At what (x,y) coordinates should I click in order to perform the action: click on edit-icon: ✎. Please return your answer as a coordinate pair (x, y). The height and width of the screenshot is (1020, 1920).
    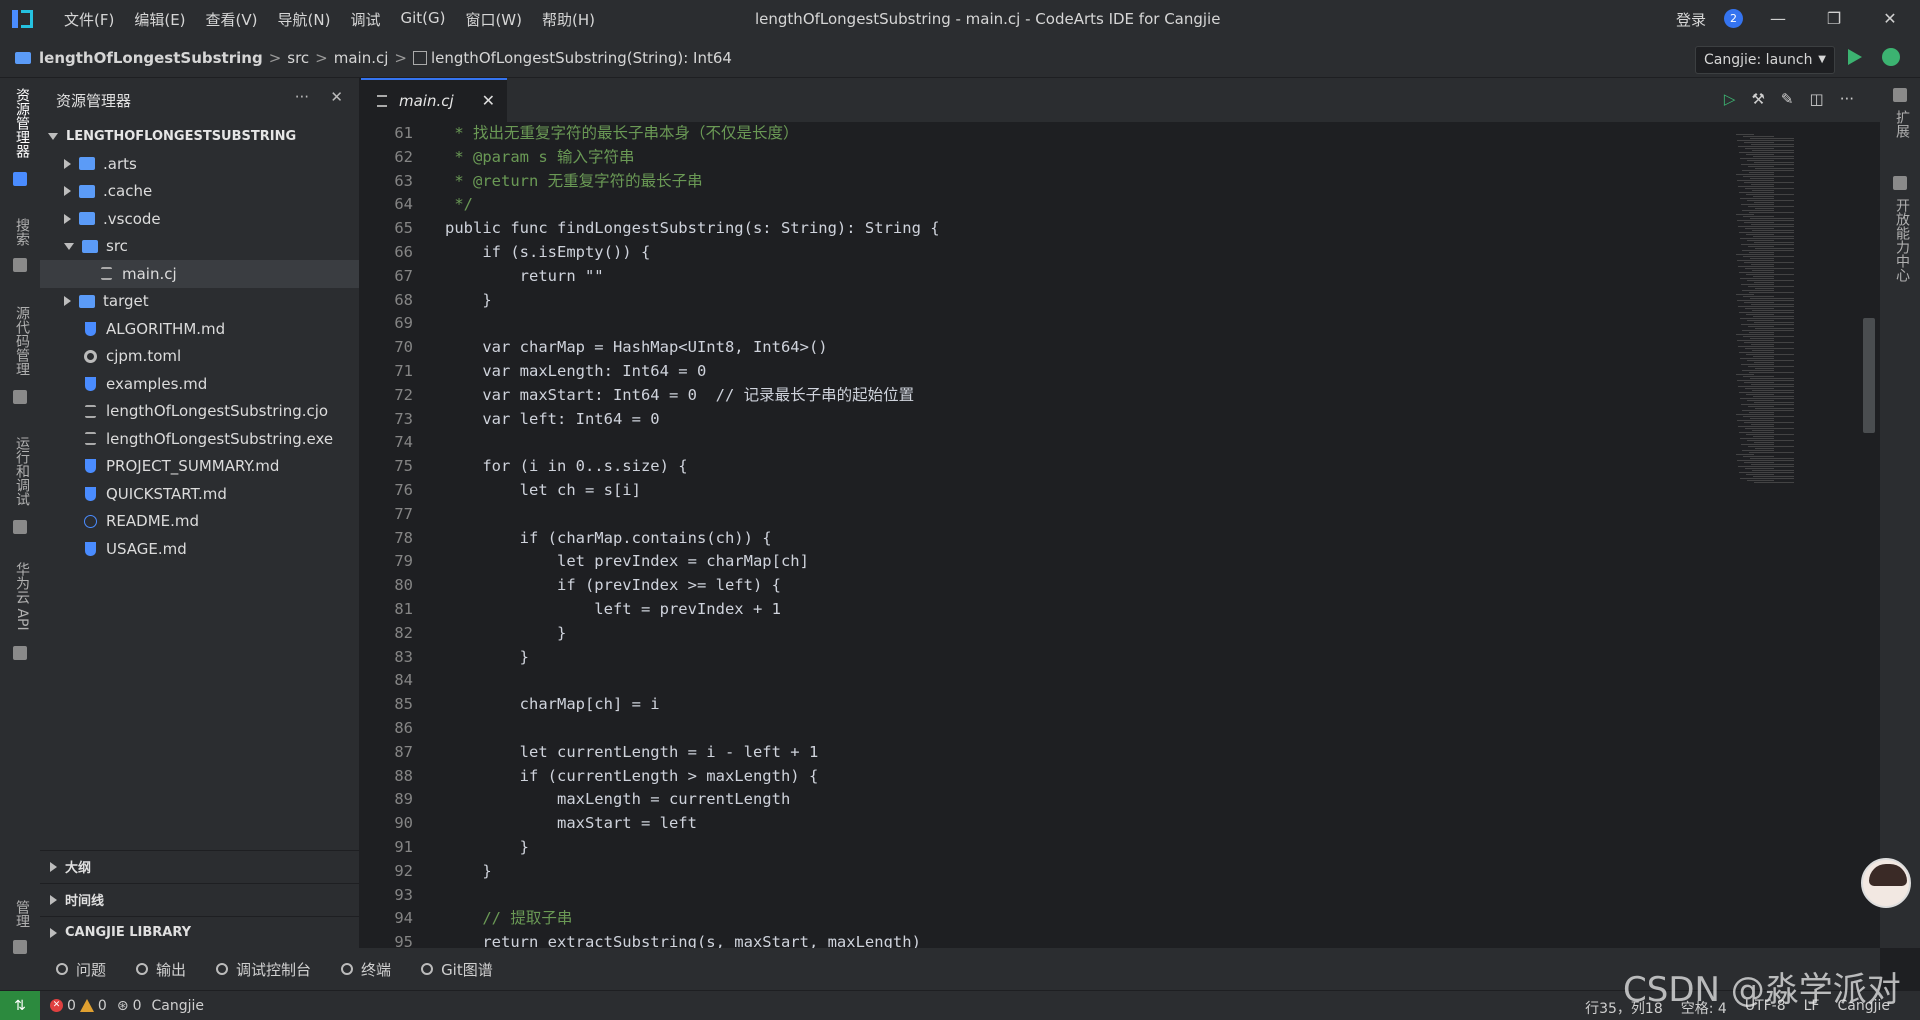
    Looking at the image, I should click on (1787, 99).